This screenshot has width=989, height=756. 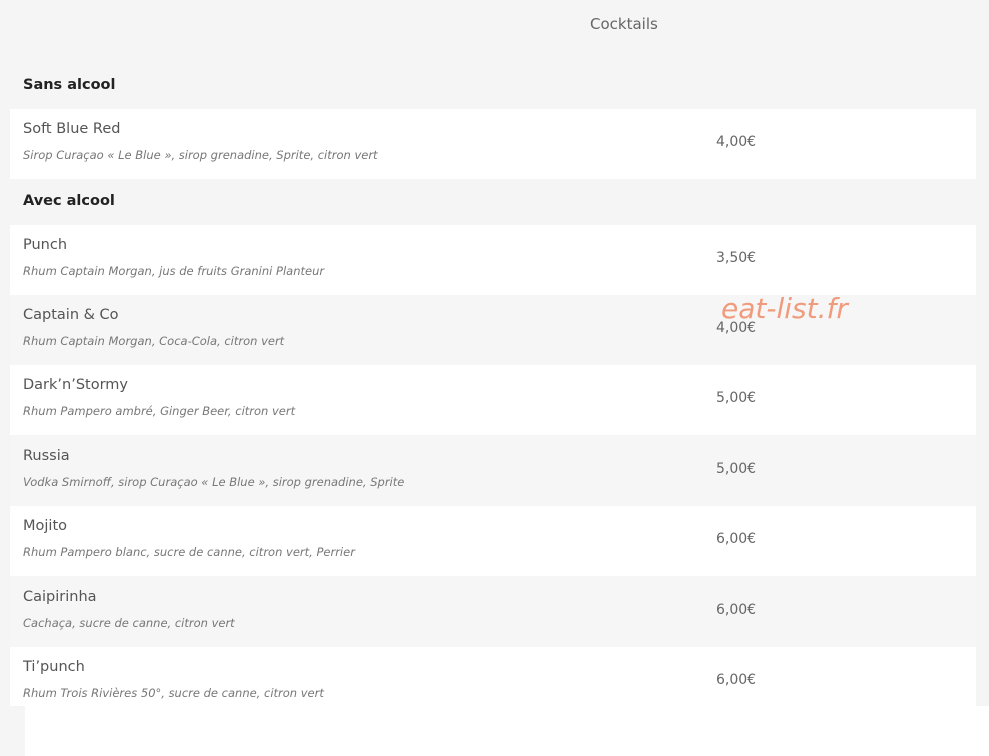 What do you see at coordinates (71, 315) in the screenshot?
I see `menu-item-name: Captain & Co` at bounding box center [71, 315].